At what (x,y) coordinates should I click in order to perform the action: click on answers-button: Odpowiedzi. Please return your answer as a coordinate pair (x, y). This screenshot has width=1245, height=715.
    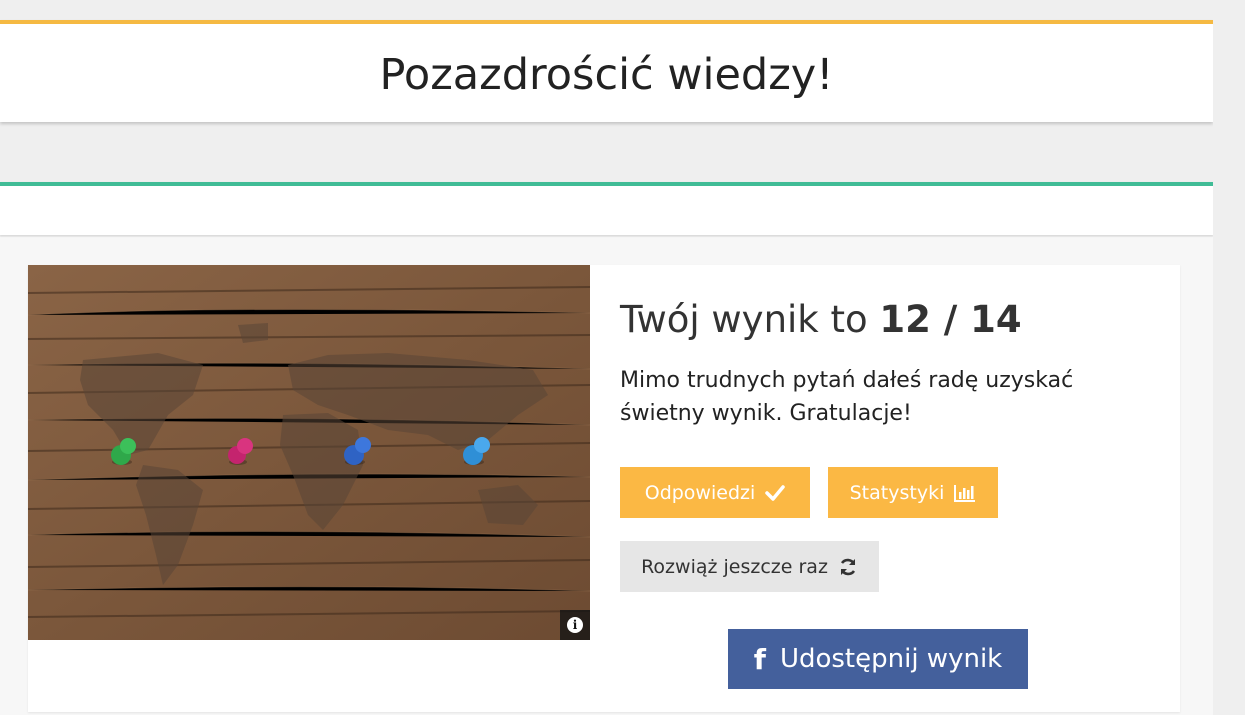
    Looking at the image, I should click on (715, 492).